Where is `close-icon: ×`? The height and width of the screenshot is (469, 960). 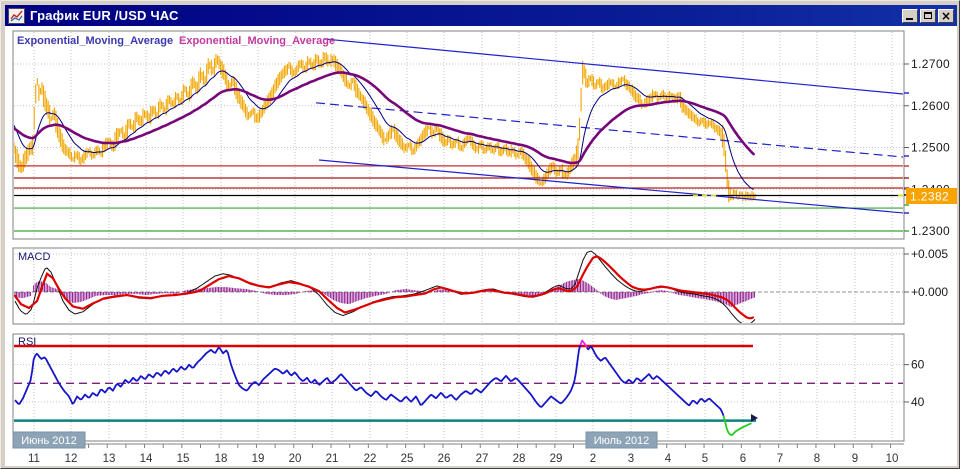
close-icon: × is located at coordinates (946, 15).